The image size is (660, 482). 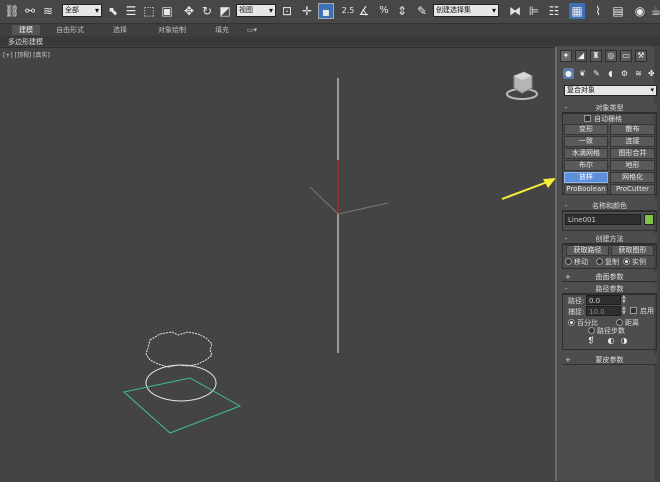 I want to click on lights-icon: ✎, so click(x=596, y=73).